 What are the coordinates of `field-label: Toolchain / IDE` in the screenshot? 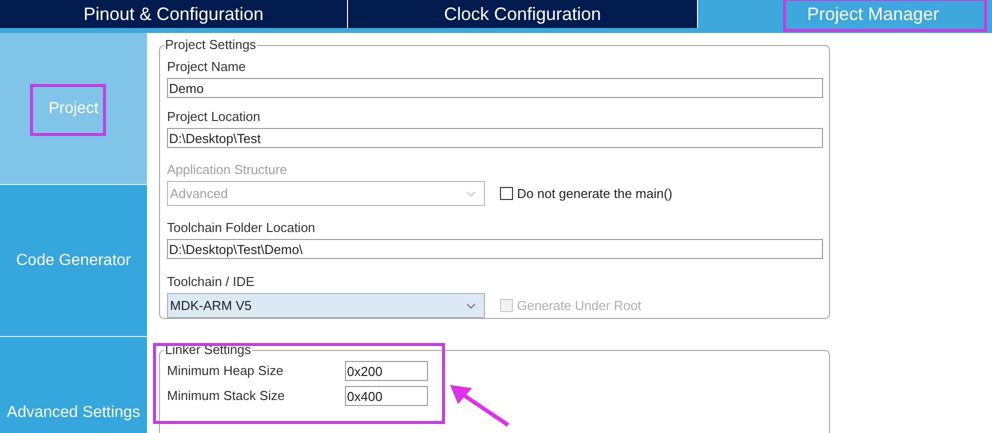 It's located at (211, 282).